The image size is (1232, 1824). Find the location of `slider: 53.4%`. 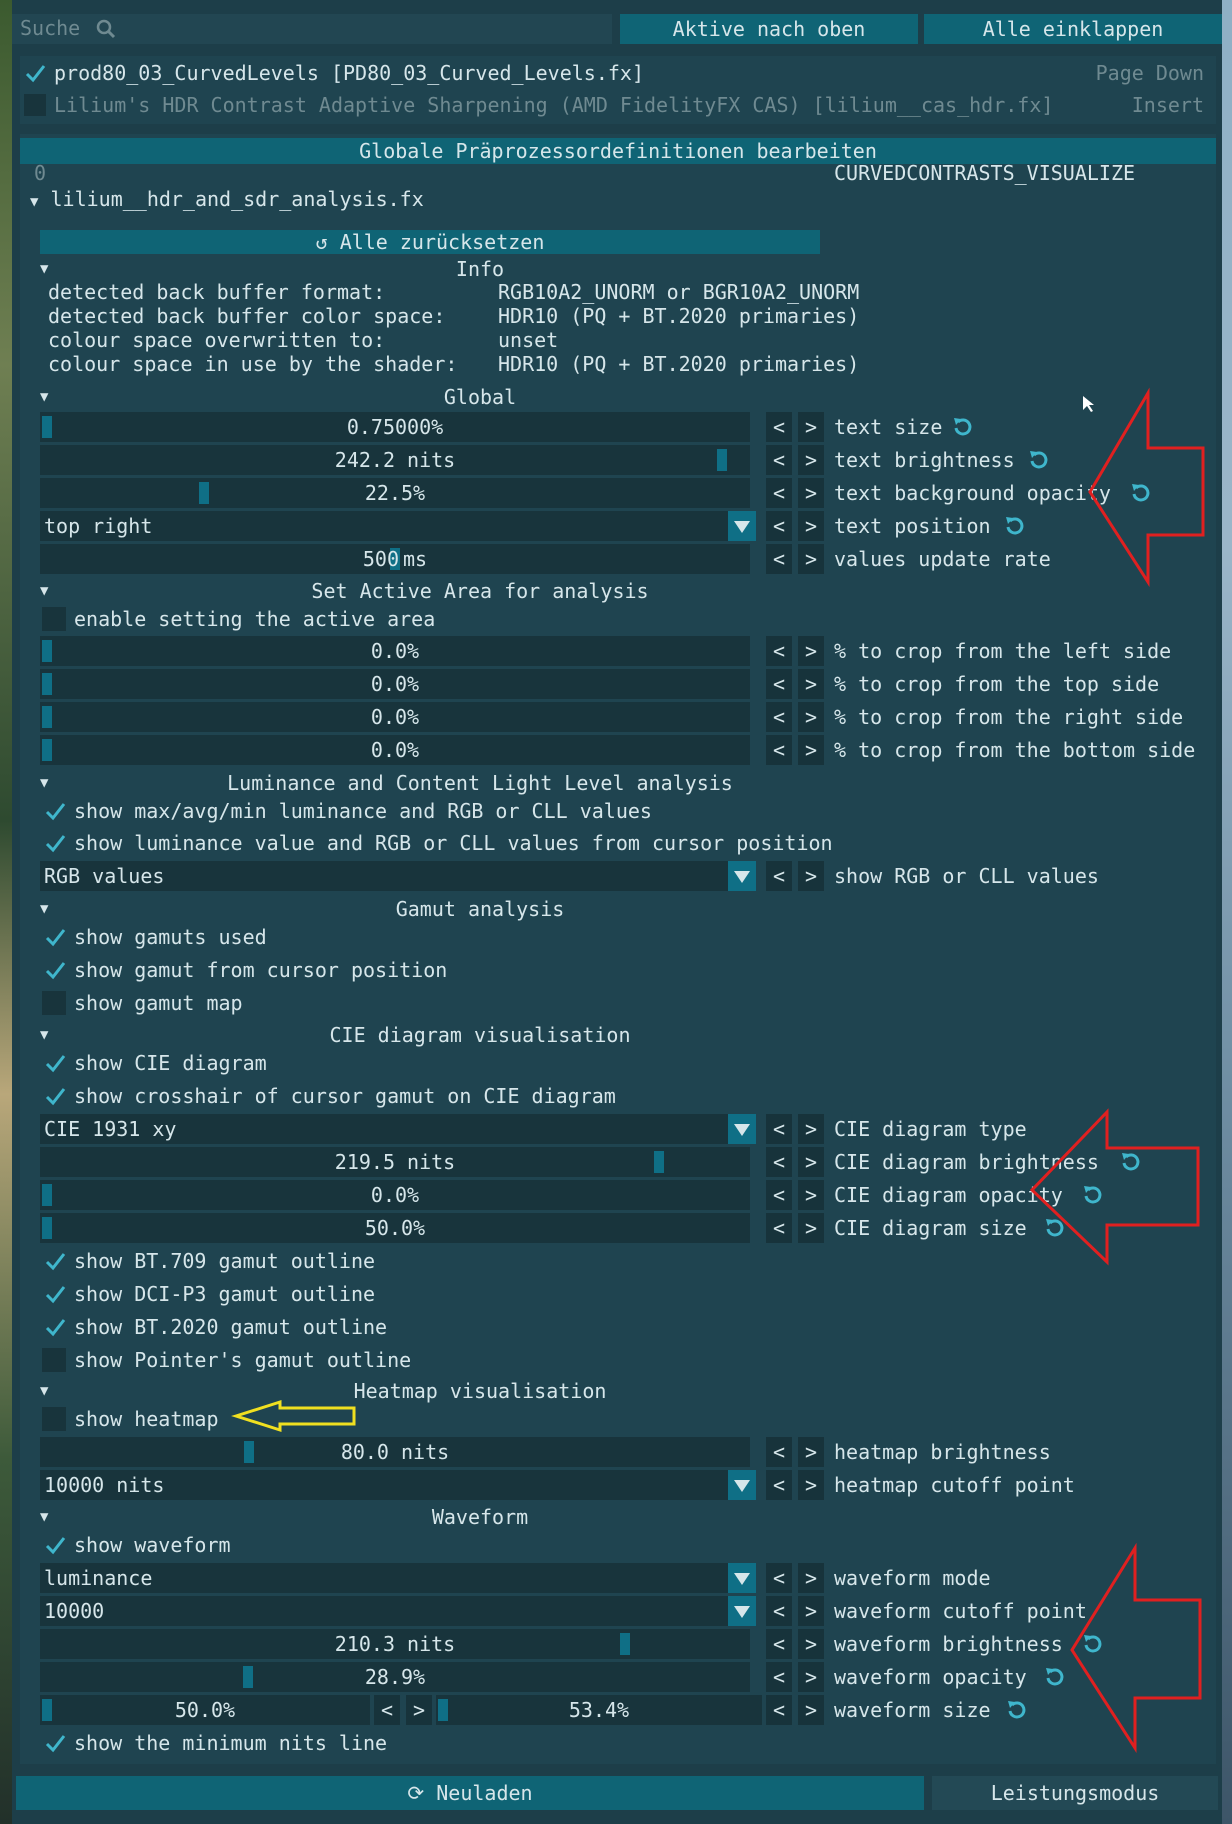

slider: 53.4% is located at coordinates (599, 1710).